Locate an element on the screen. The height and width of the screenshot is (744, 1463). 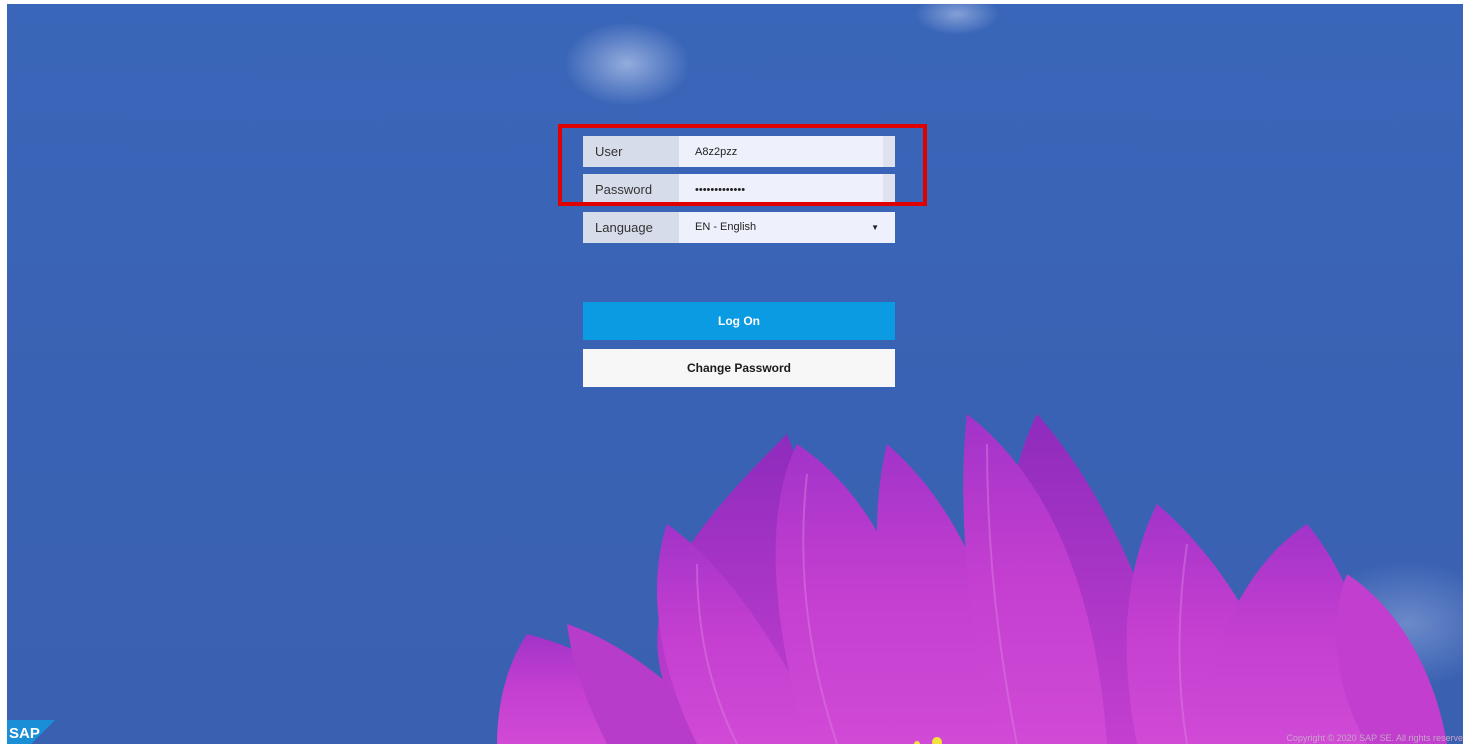
language-label: Language is located at coordinates (631, 227).